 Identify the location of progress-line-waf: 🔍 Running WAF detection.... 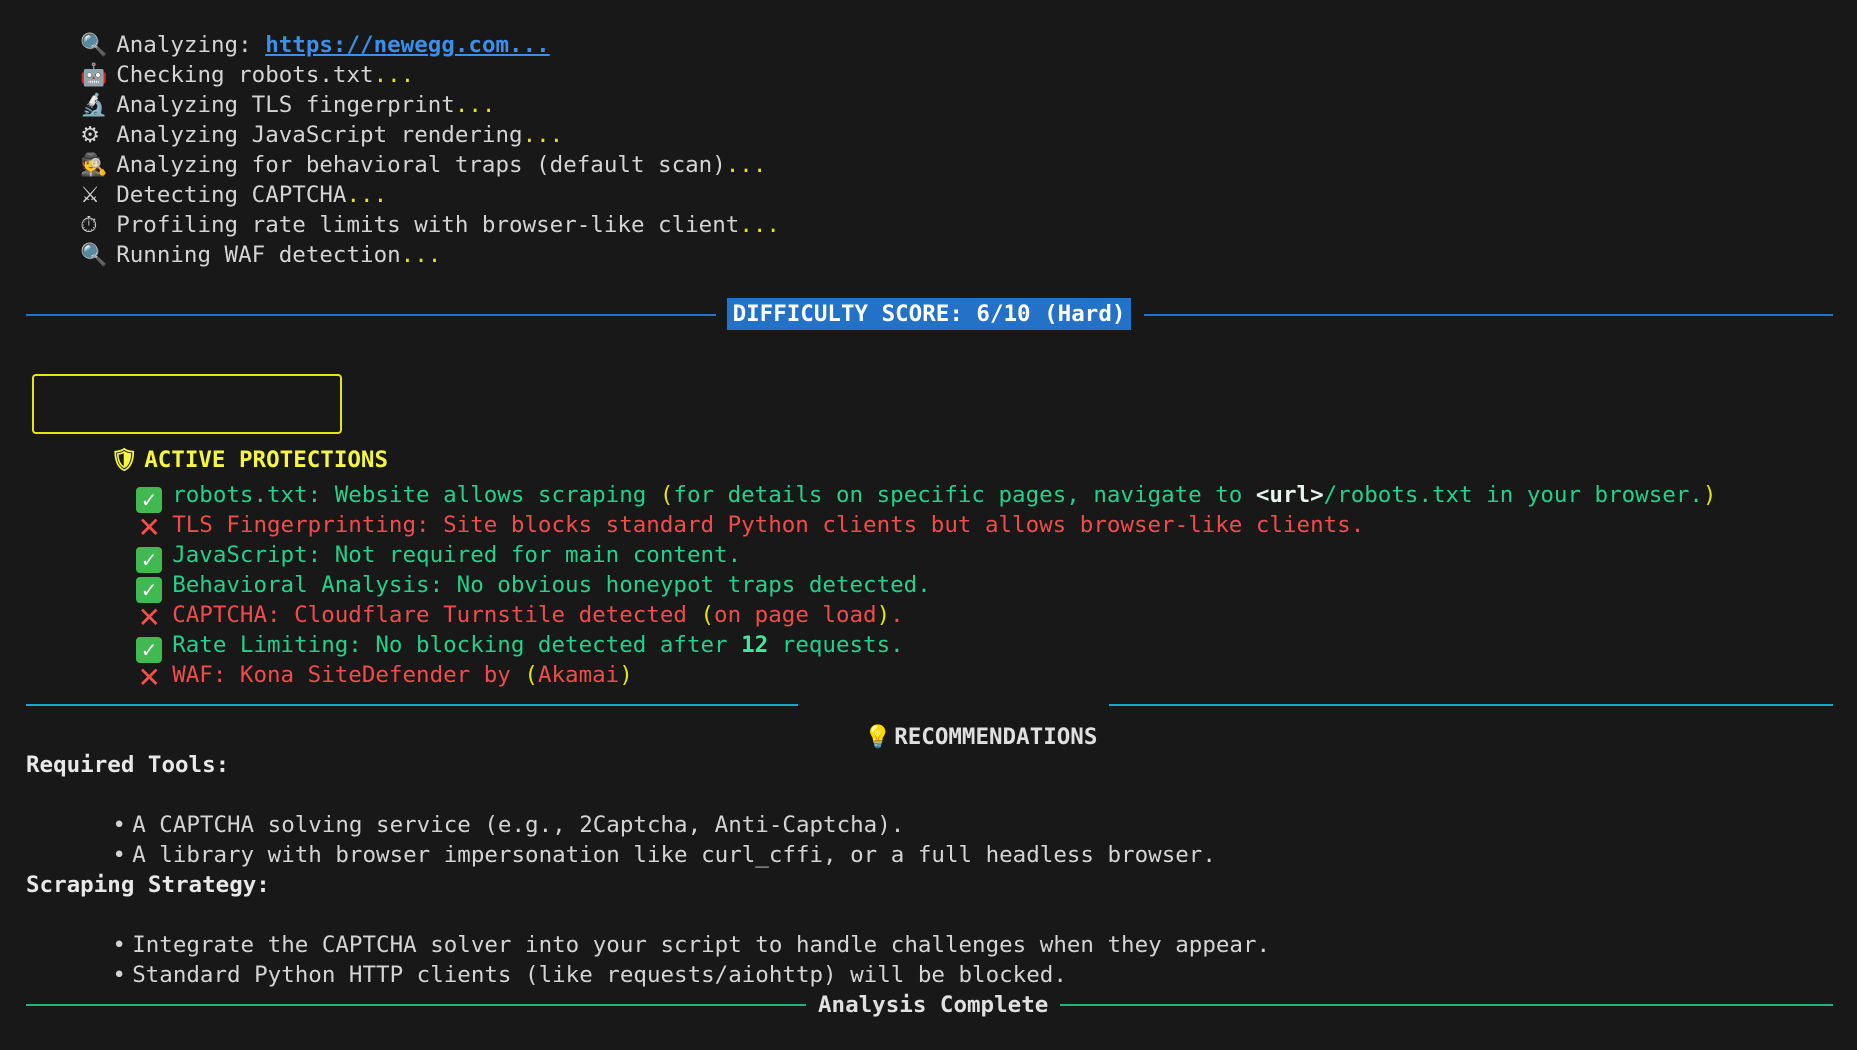
(233, 239).